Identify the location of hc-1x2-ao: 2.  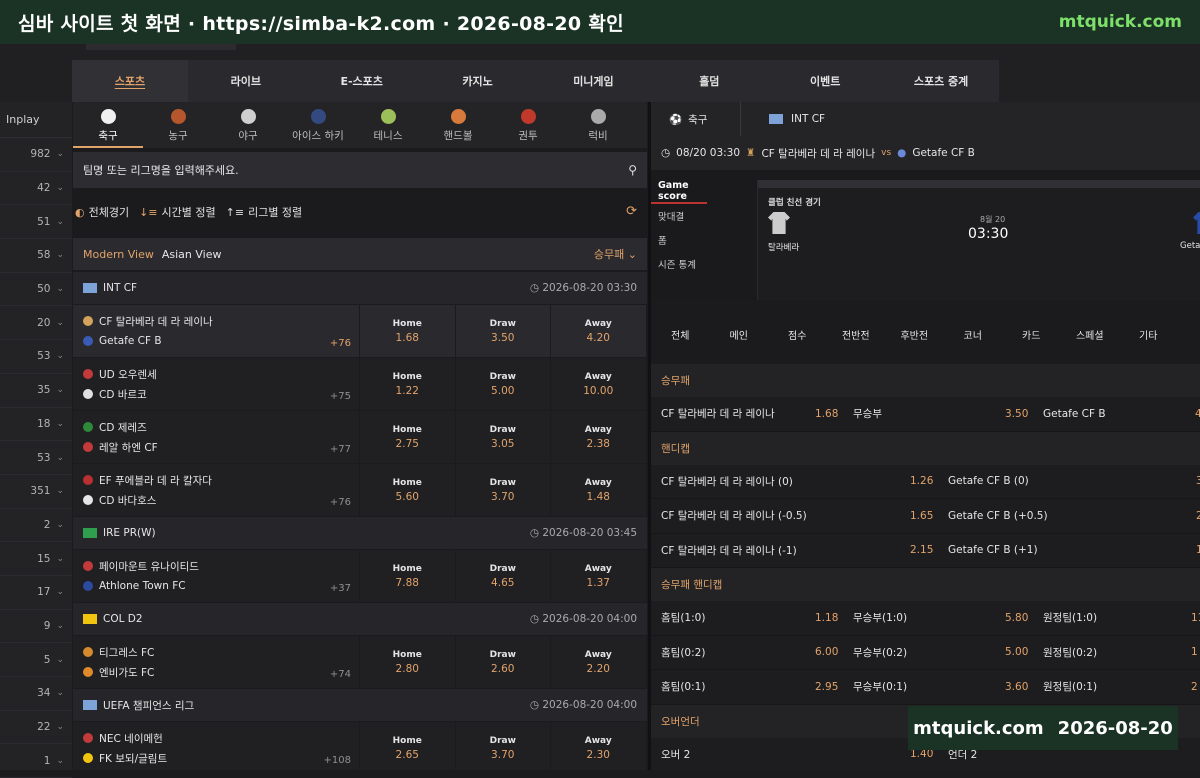
(1194, 687).